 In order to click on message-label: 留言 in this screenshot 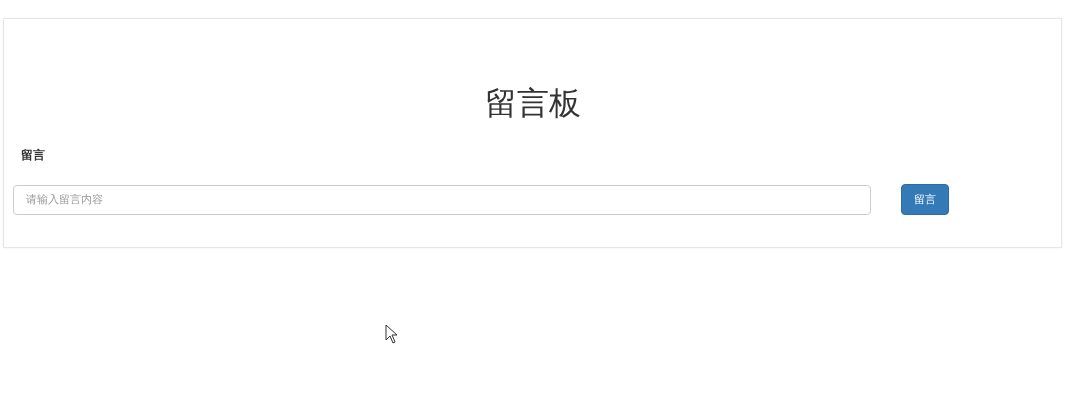, I will do `click(33, 155)`.